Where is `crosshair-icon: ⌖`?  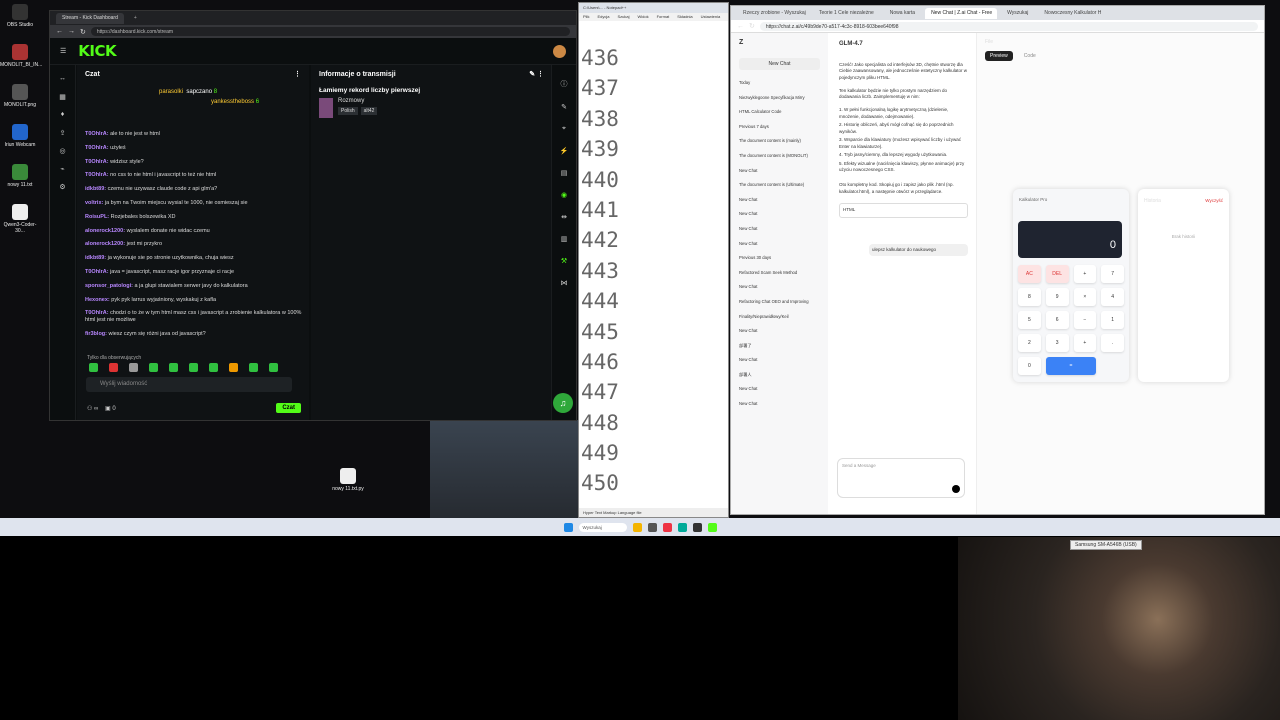
crosshair-icon: ⌖ is located at coordinates (564, 129).